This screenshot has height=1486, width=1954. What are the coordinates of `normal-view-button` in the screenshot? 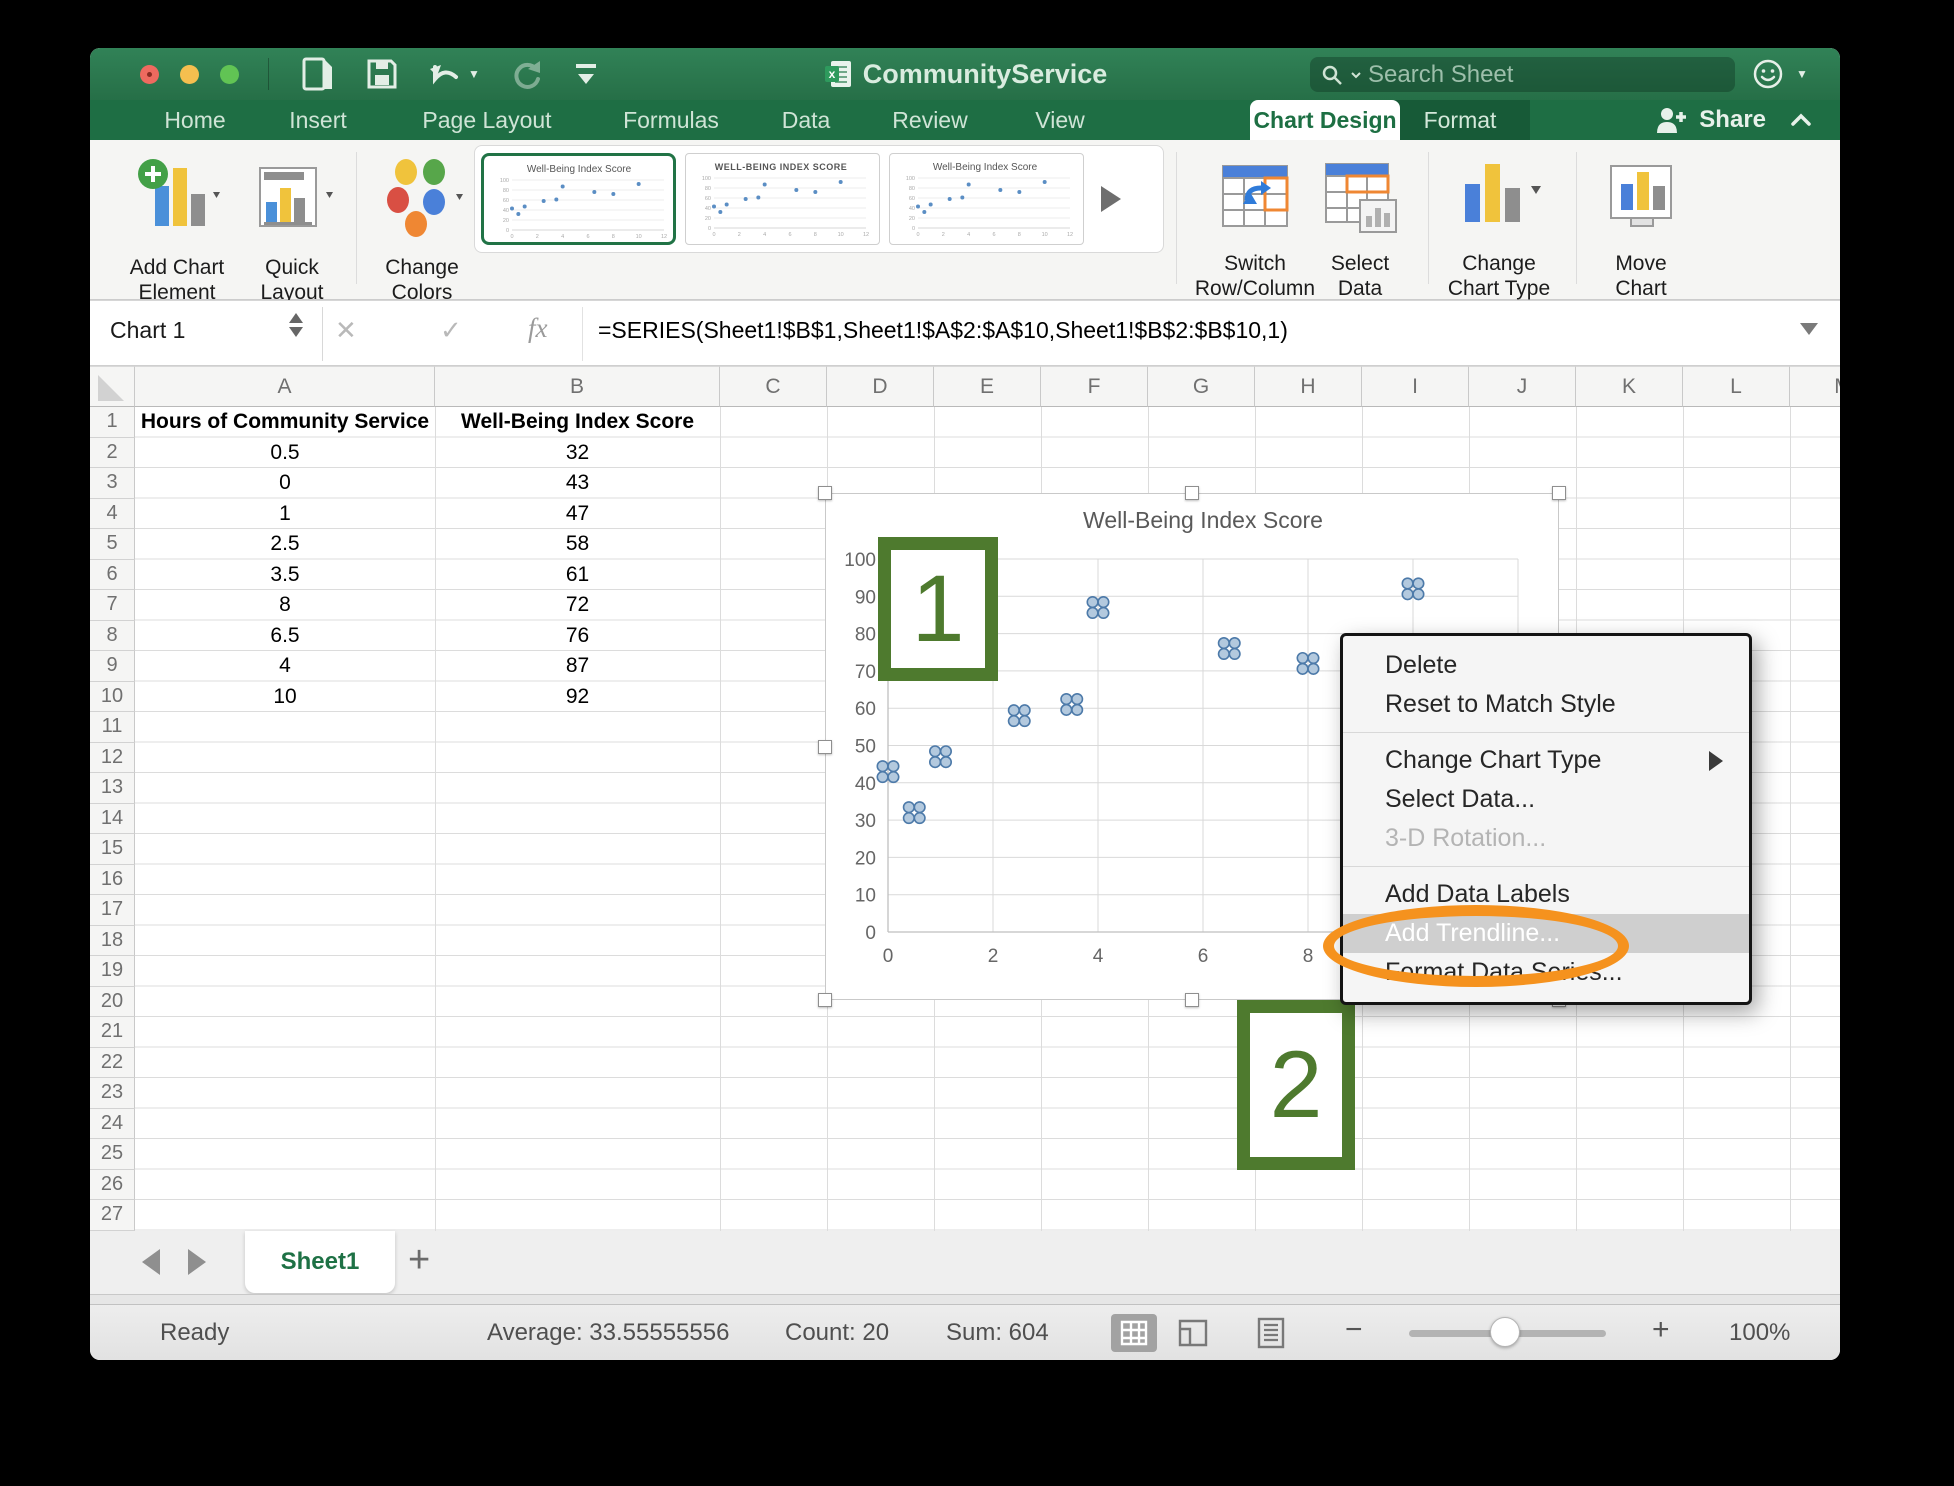 It's located at (1134, 1333).